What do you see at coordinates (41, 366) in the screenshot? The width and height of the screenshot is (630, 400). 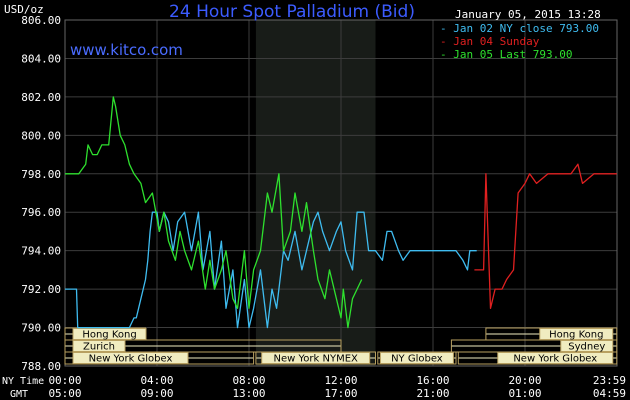 I see `y-tick-label: 788.00` at bounding box center [41, 366].